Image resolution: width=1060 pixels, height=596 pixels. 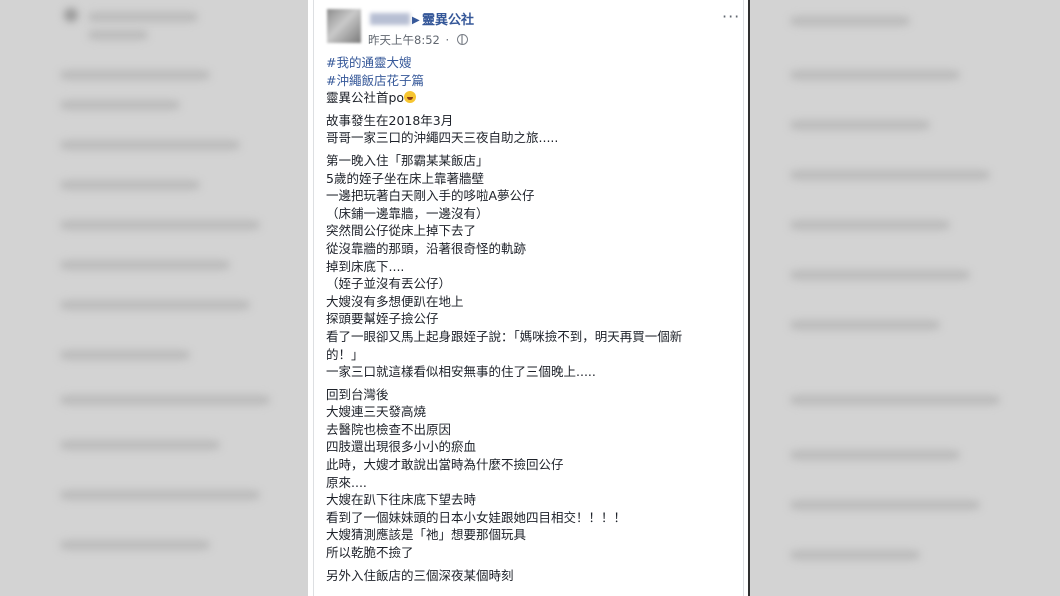 I want to click on post-text-line: 看到了一個妹妹頭的日本小女娃跟她四目相交！！！！, so click(x=476, y=517).